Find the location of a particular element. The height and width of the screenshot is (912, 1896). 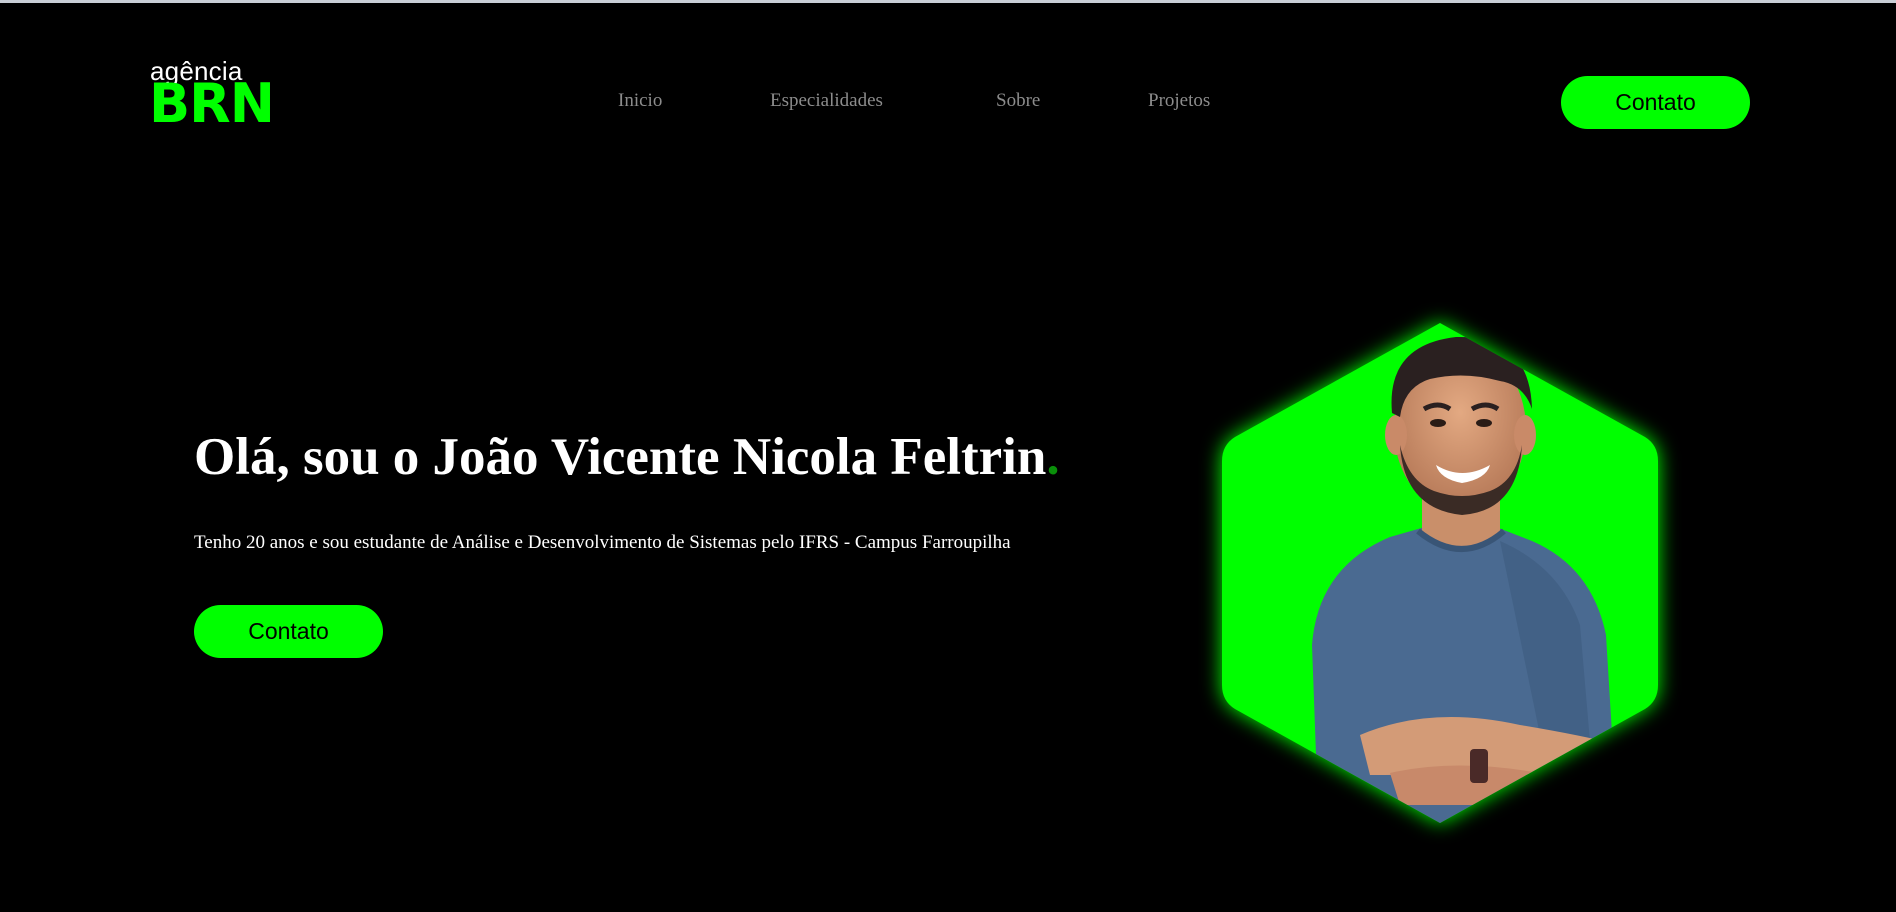

header-contact-button: Contato is located at coordinates (1655, 102).